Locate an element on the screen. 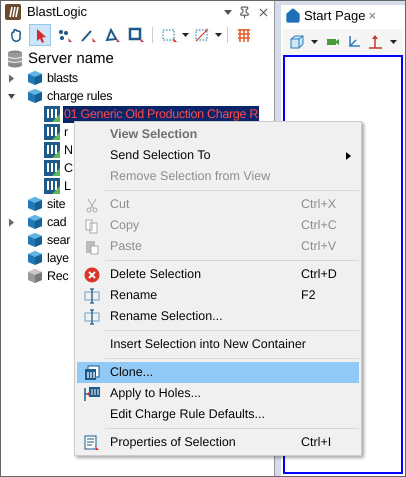  menu-item: Insert Selection into New Container is located at coordinates (218, 344).